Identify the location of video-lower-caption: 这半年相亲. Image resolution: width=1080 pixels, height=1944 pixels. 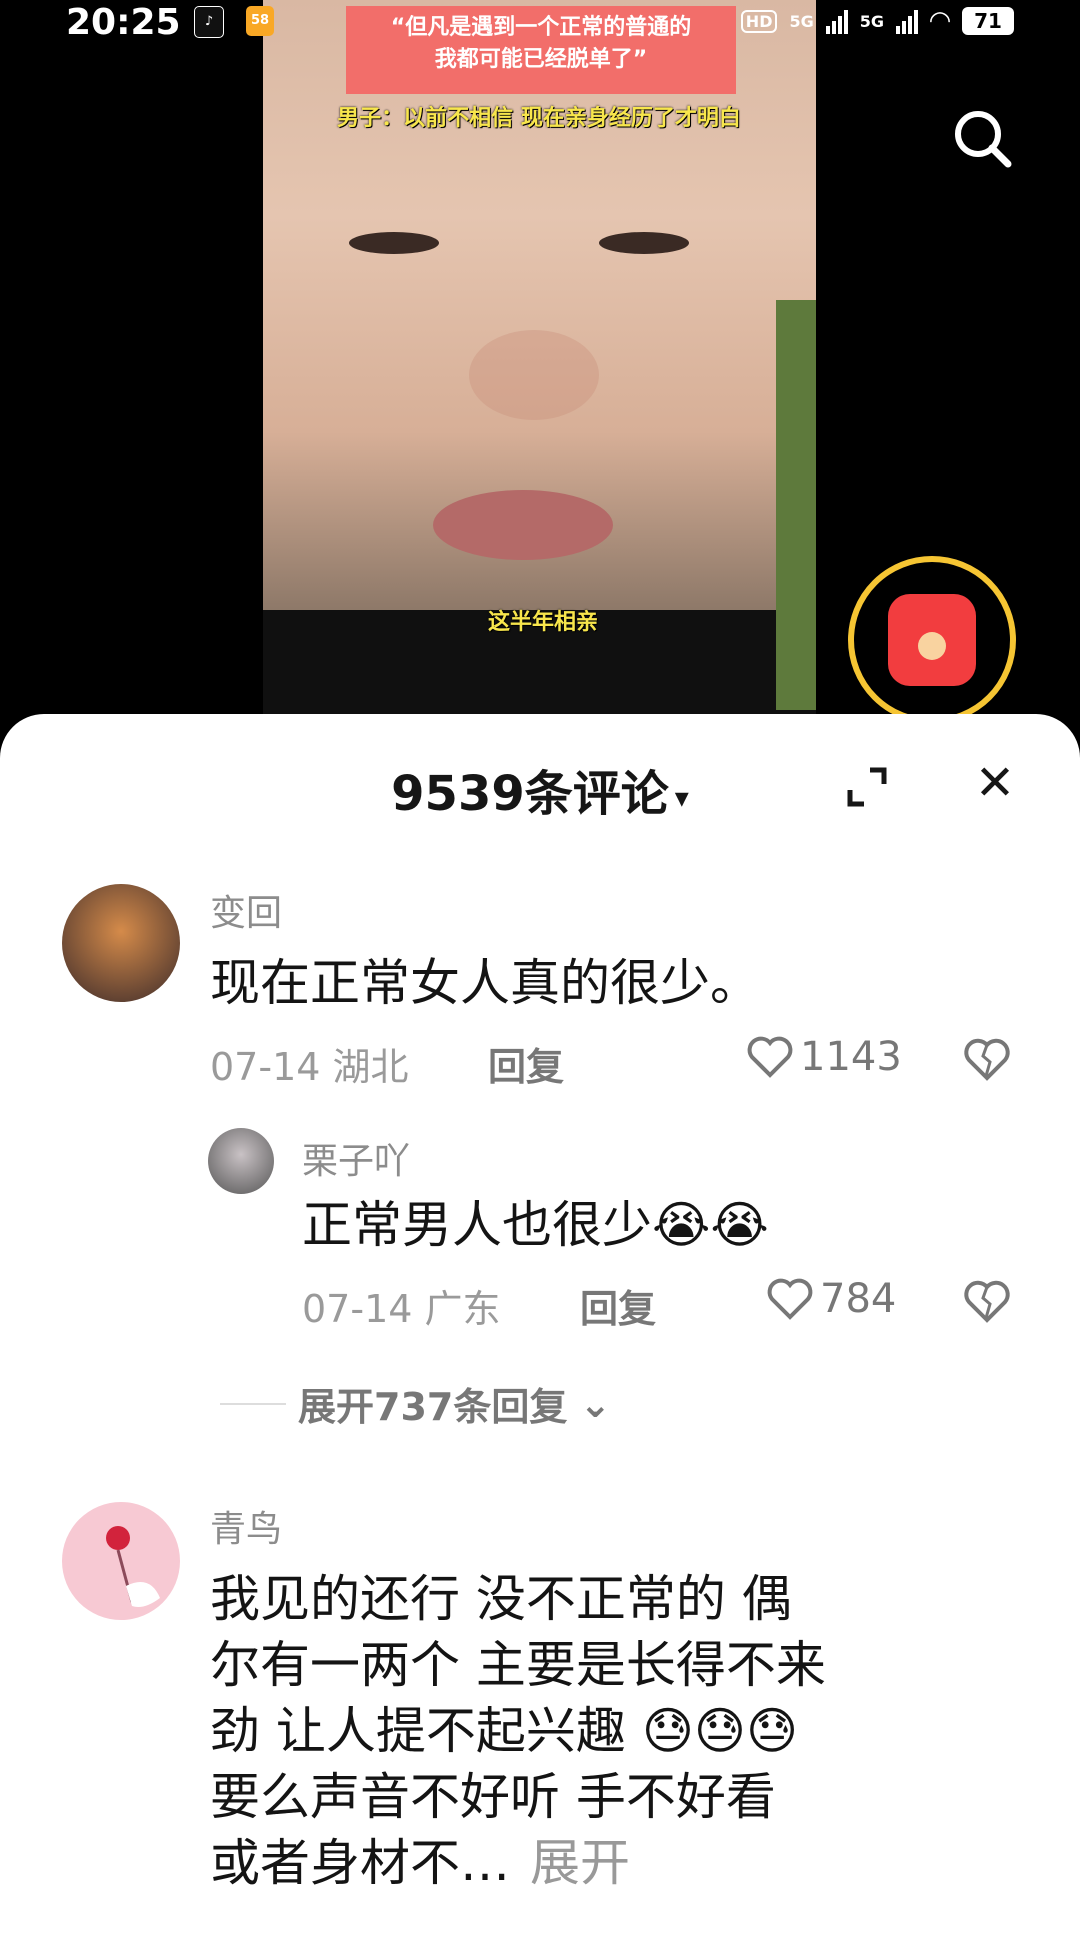
(542, 622).